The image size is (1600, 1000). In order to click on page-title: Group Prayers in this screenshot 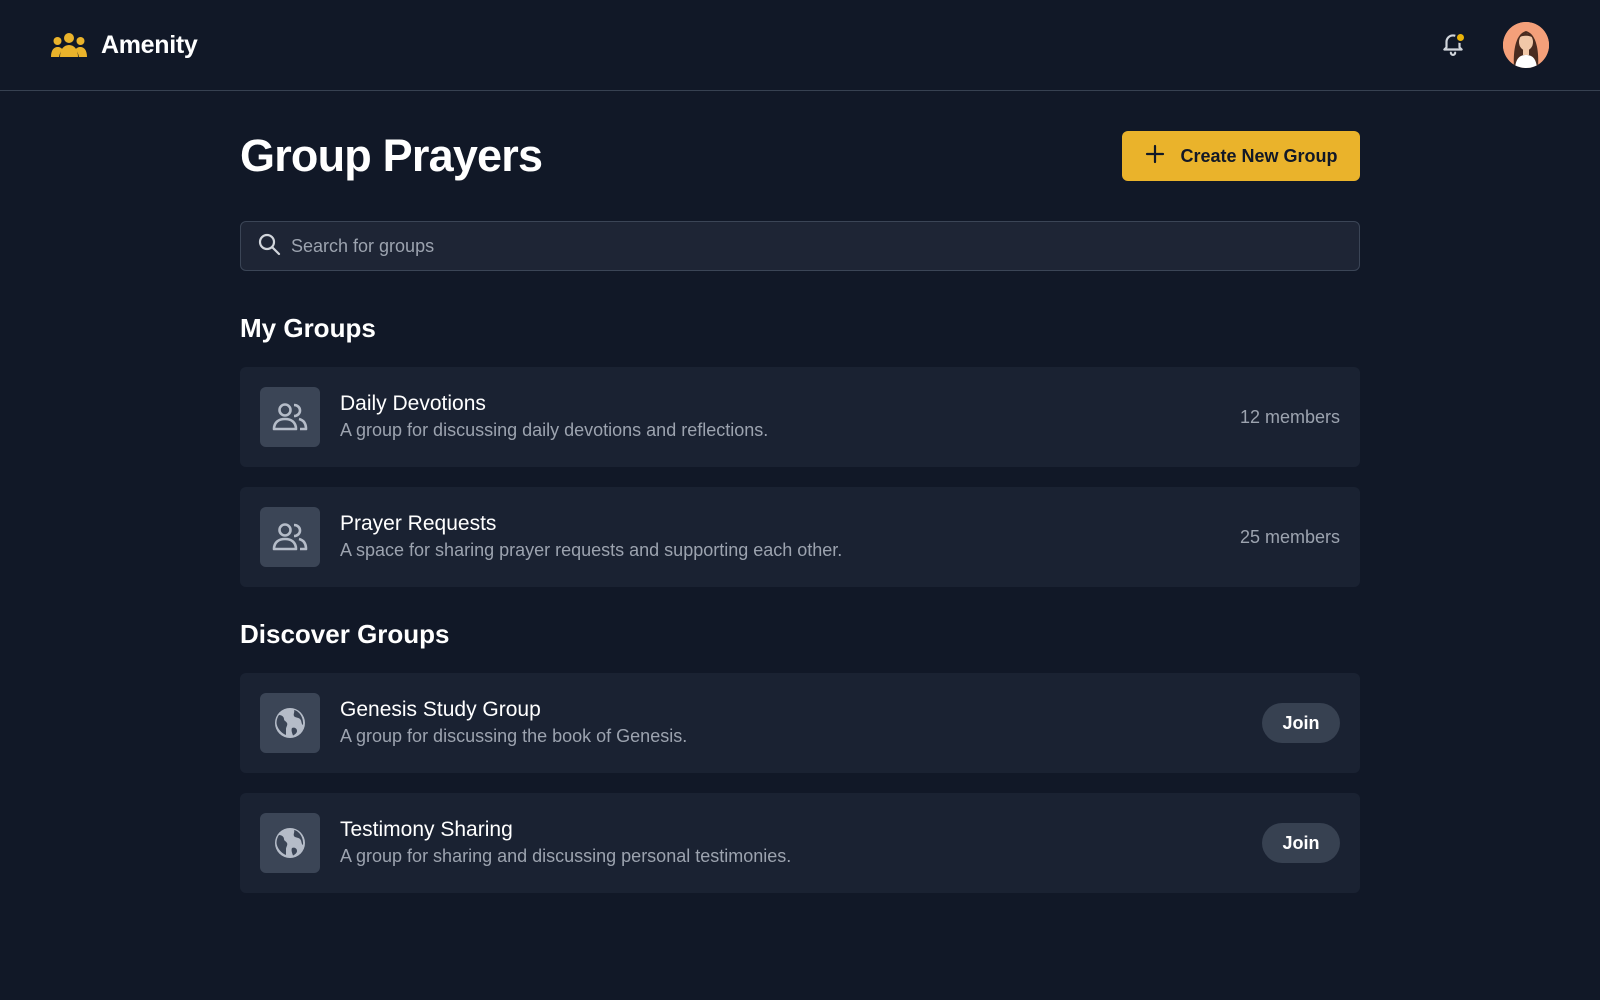, I will do `click(391, 155)`.